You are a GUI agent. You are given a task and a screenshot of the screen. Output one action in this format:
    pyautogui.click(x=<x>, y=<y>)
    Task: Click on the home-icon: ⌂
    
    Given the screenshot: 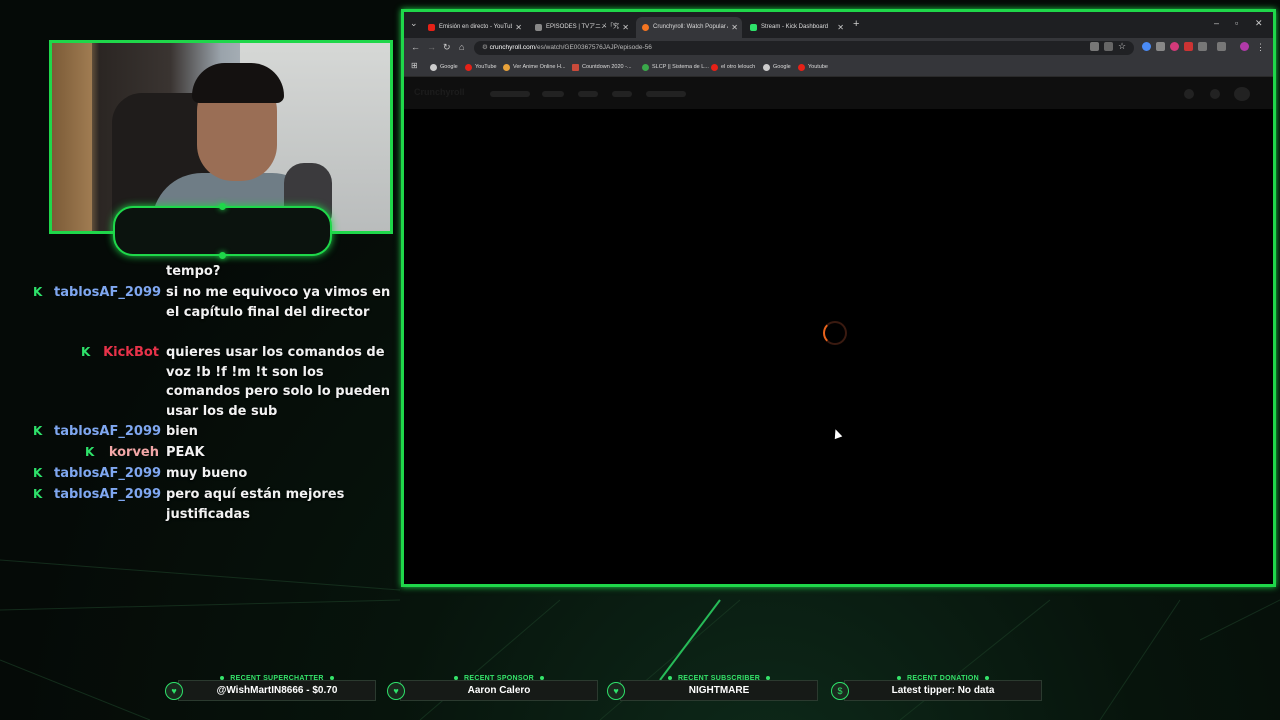 What is the action you would take?
    pyautogui.click(x=461, y=47)
    